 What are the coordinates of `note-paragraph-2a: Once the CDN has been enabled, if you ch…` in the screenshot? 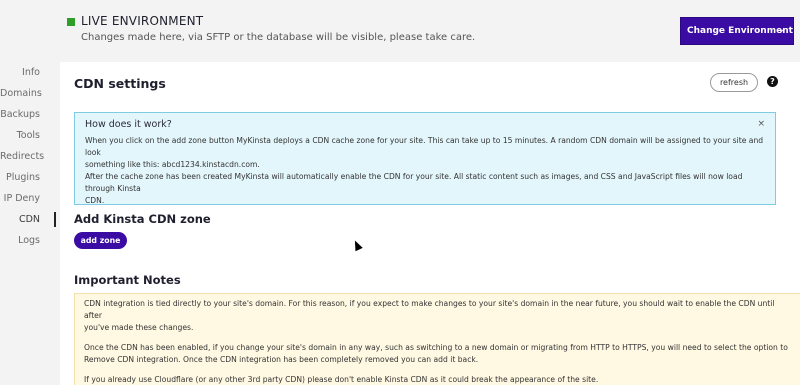 It's located at (436, 347).